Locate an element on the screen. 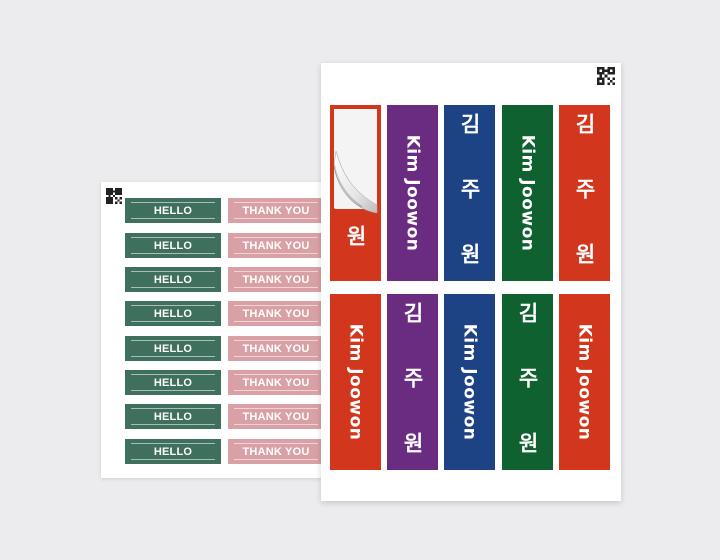 This screenshot has height=560, width=720. peel-corner-icon is located at coordinates (356, 182).